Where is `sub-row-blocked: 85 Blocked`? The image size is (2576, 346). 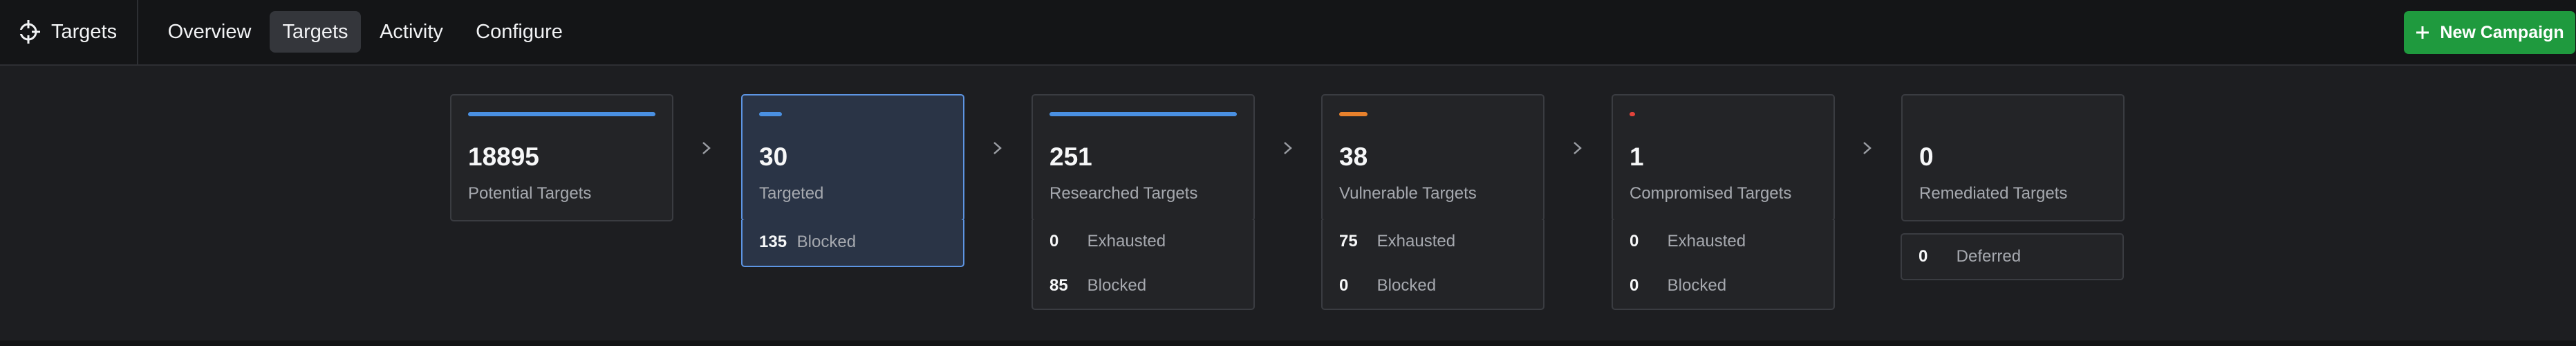 sub-row-blocked: 85 Blocked is located at coordinates (1097, 285).